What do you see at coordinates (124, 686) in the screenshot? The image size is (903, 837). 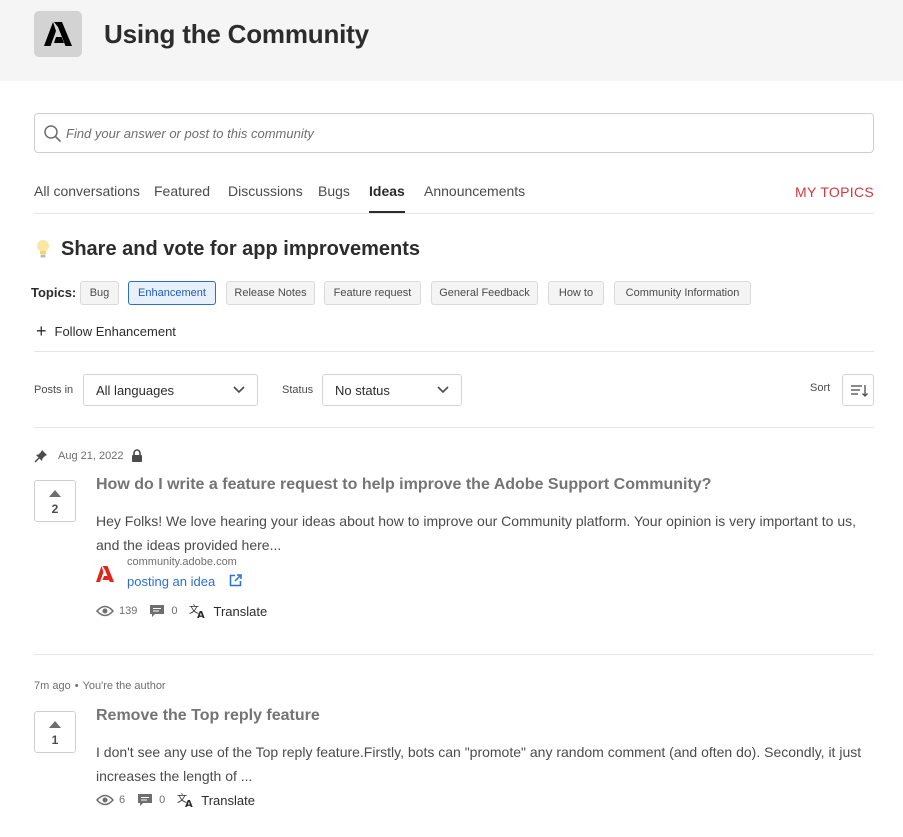 I see `author-note: You're the author` at bounding box center [124, 686].